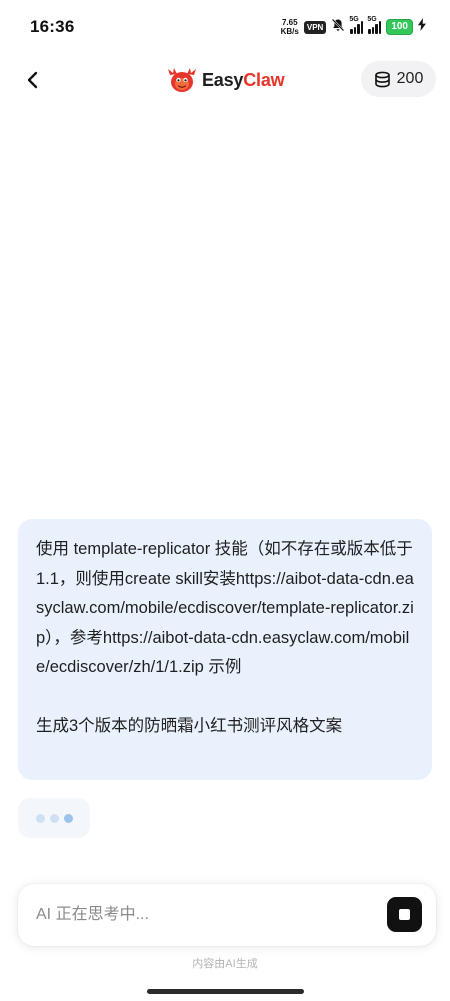  I want to click on status-icons: 7.65 KB/s VPN 5G 5G 100, so click(353, 26).